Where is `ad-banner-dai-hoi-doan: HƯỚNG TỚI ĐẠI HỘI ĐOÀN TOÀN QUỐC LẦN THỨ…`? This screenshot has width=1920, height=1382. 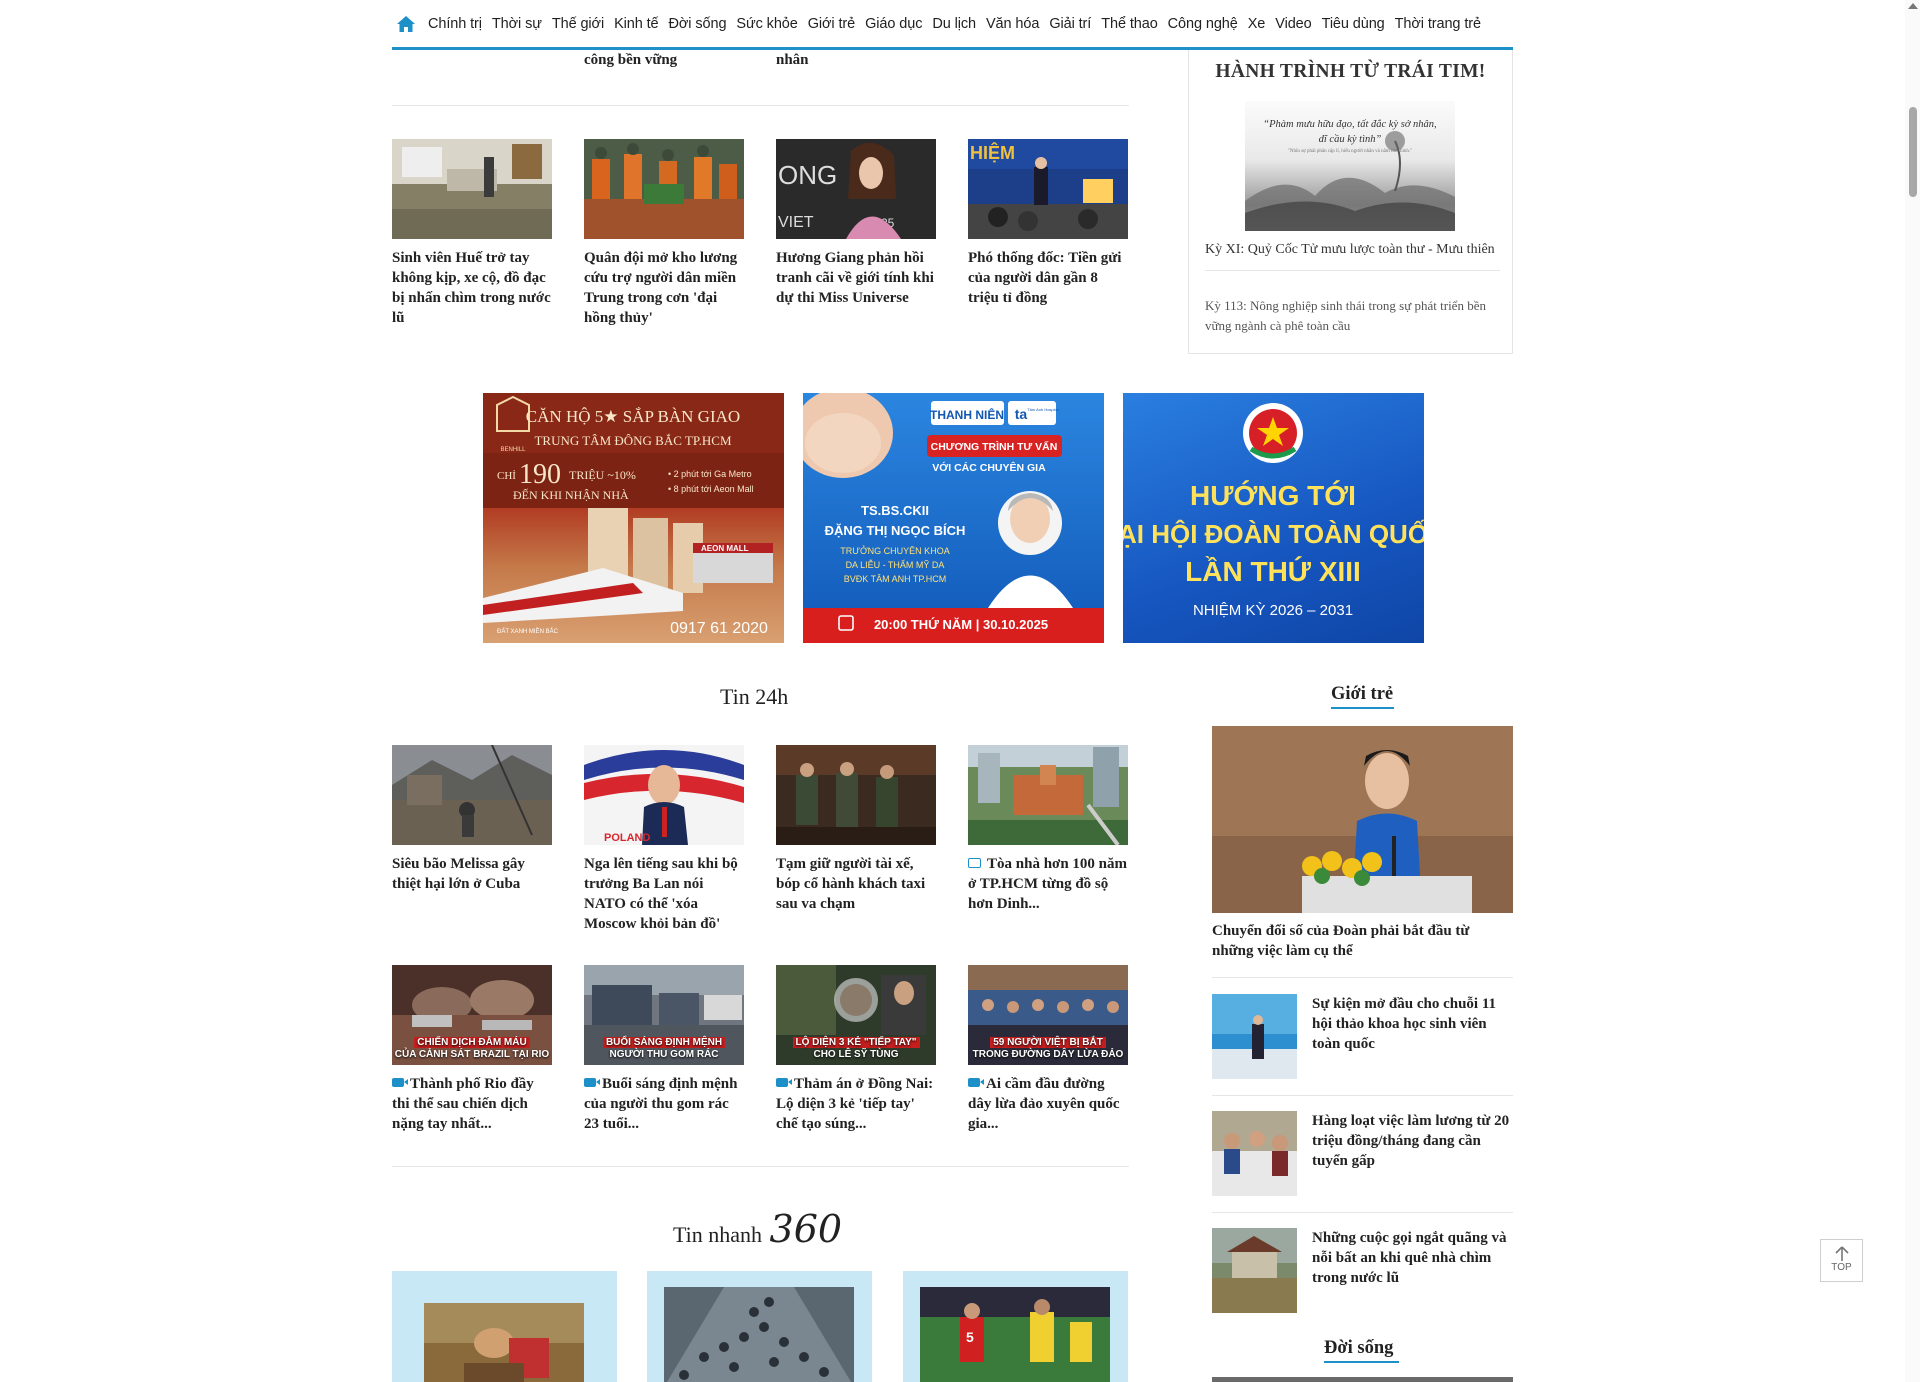 ad-banner-dai-hoi-doan: HƯỚNG TỚI ĐẠI HỘI ĐOÀN TOÀN QUỐC LẦN THỨ… is located at coordinates (1273, 518).